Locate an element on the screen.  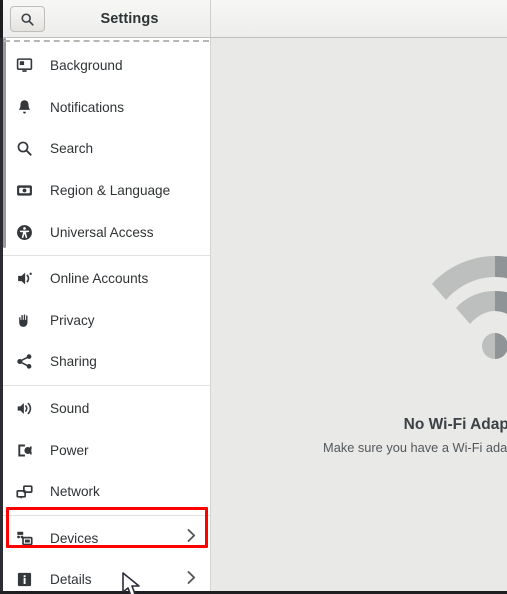
speaker-icon is located at coordinates (27, 409).